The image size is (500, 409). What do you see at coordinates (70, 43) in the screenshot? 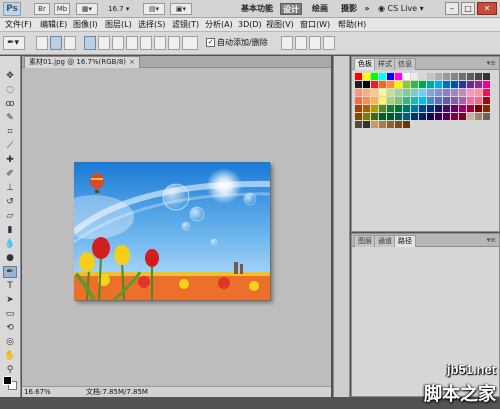
I see `fill-pixels-button` at bounding box center [70, 43].